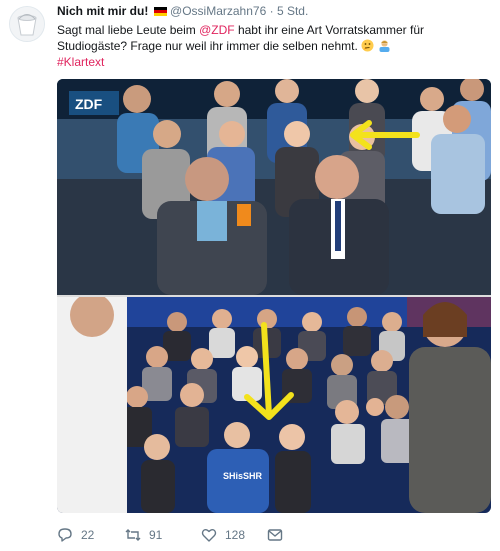 The image size is (500, 551). What do you see at coordinates (235, 535) in the screenshot?
I see `like-count: 128` at bounding box center [235, 535].